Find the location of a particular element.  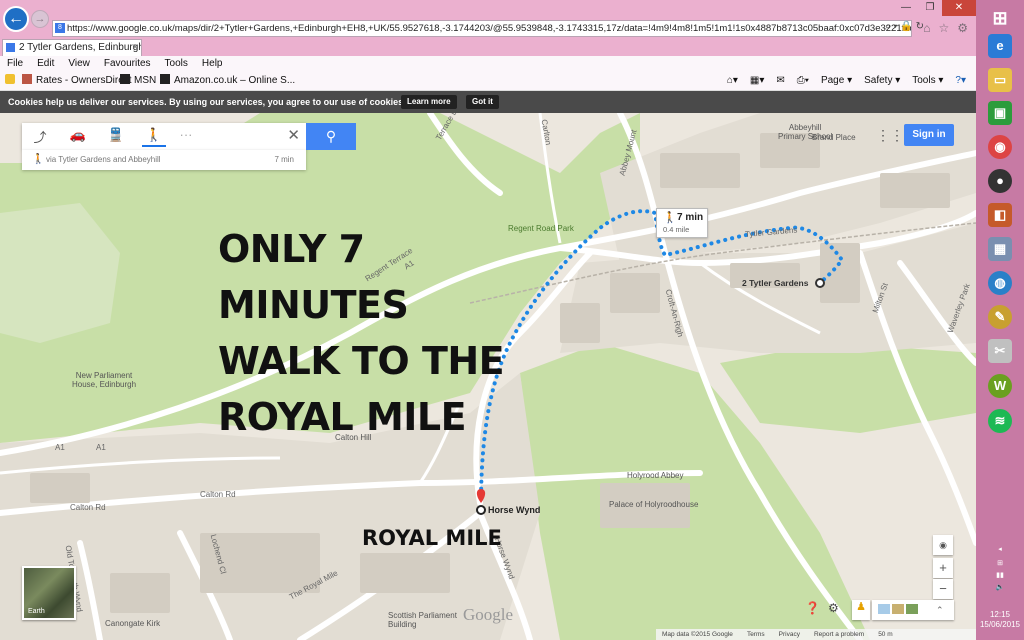

browser-toolbar-icons: ⌂ ☆ ⚙ is located at coordinates (945, 28).